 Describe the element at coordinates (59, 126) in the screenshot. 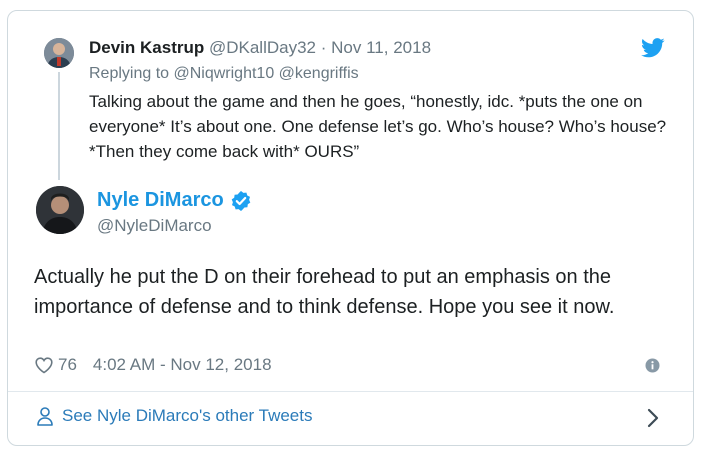

I see `thread-connector-line` at that location.